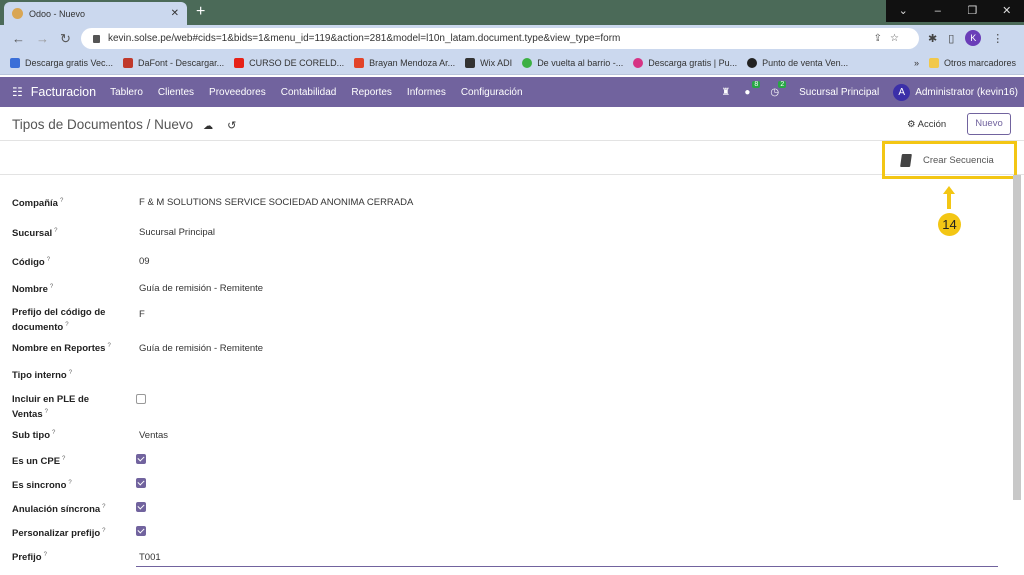 The width and height of the screenshot is (1024, 575). What do you see at coordinates (42, 486) in the screenshot?
I see `field-label: Es sincrono?` at bounding box center [42, 486].